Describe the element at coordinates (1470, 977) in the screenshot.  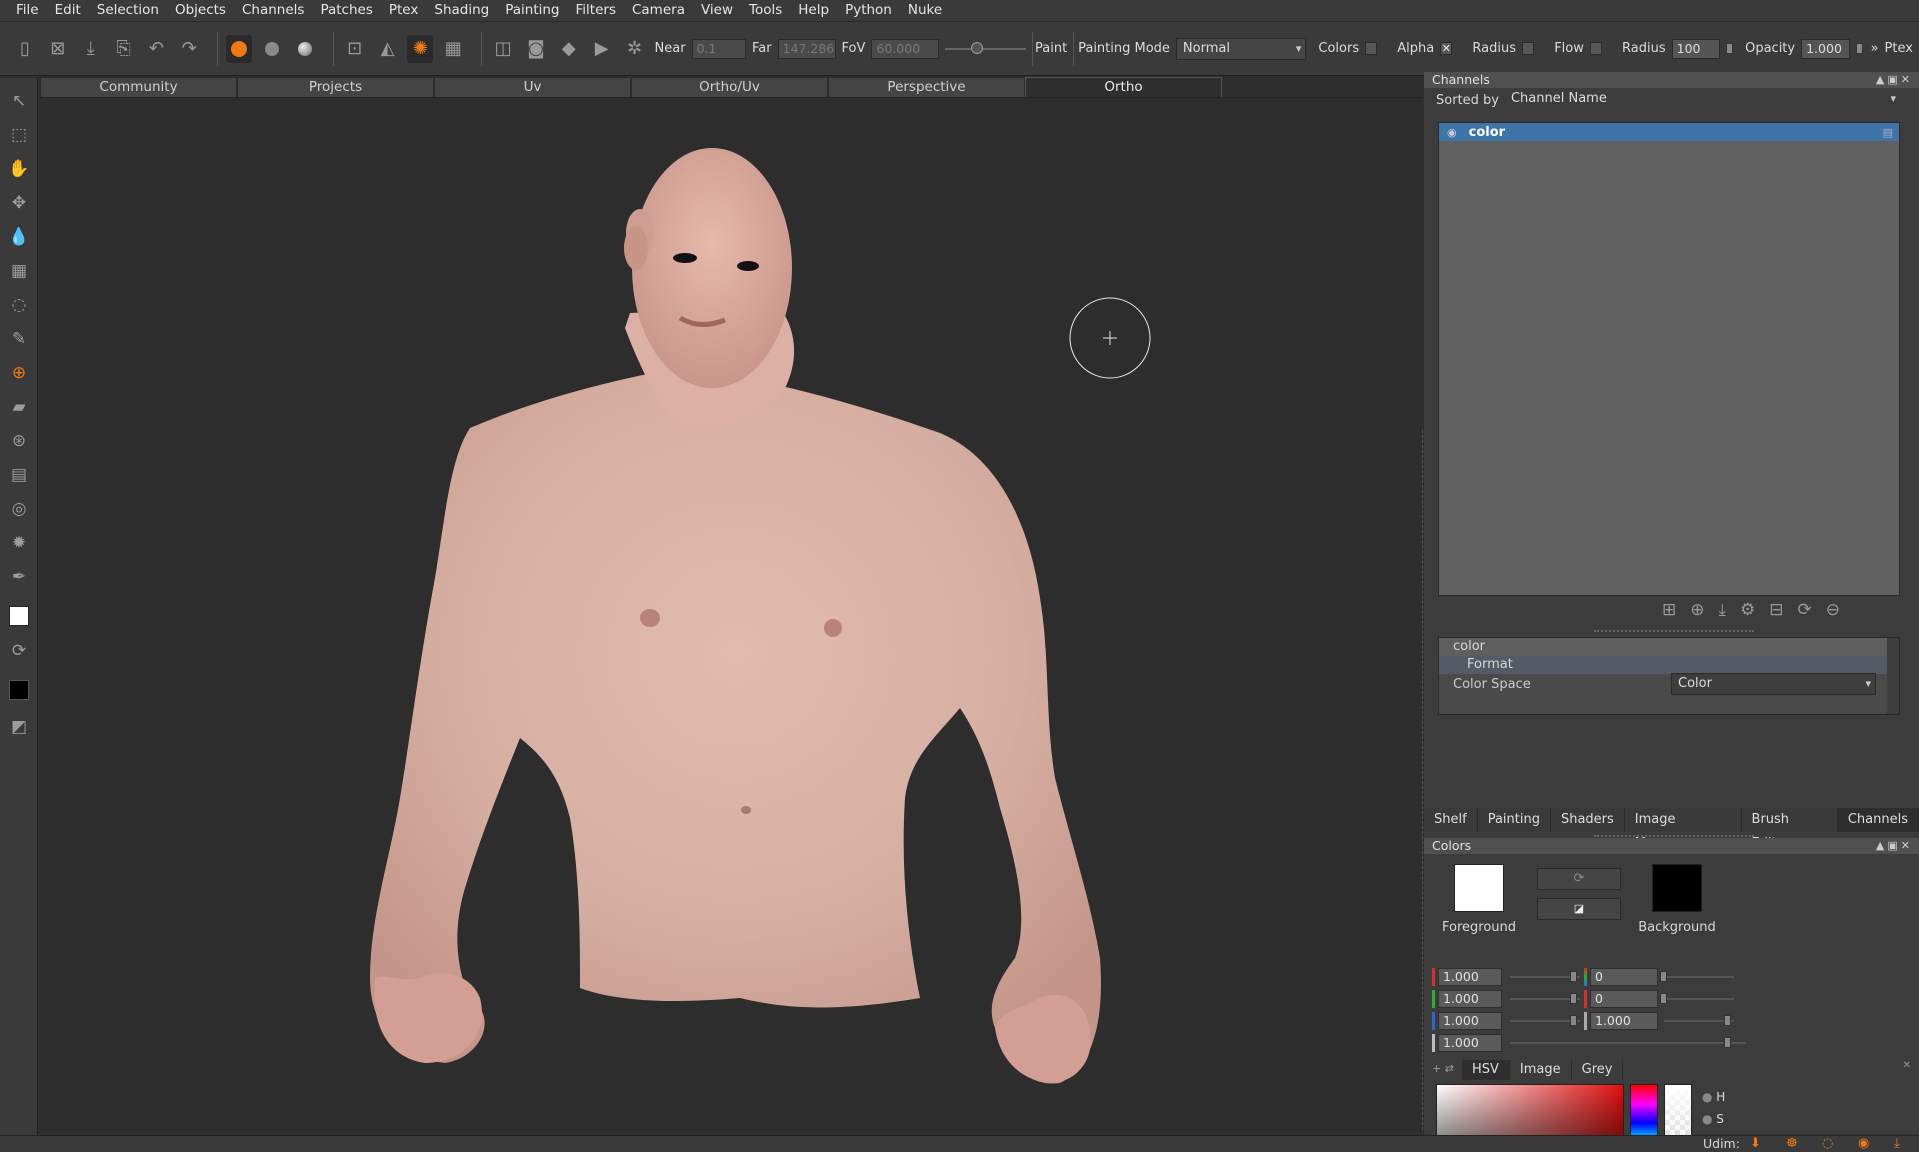
I see `fg-red-field: 1.000` at that location.